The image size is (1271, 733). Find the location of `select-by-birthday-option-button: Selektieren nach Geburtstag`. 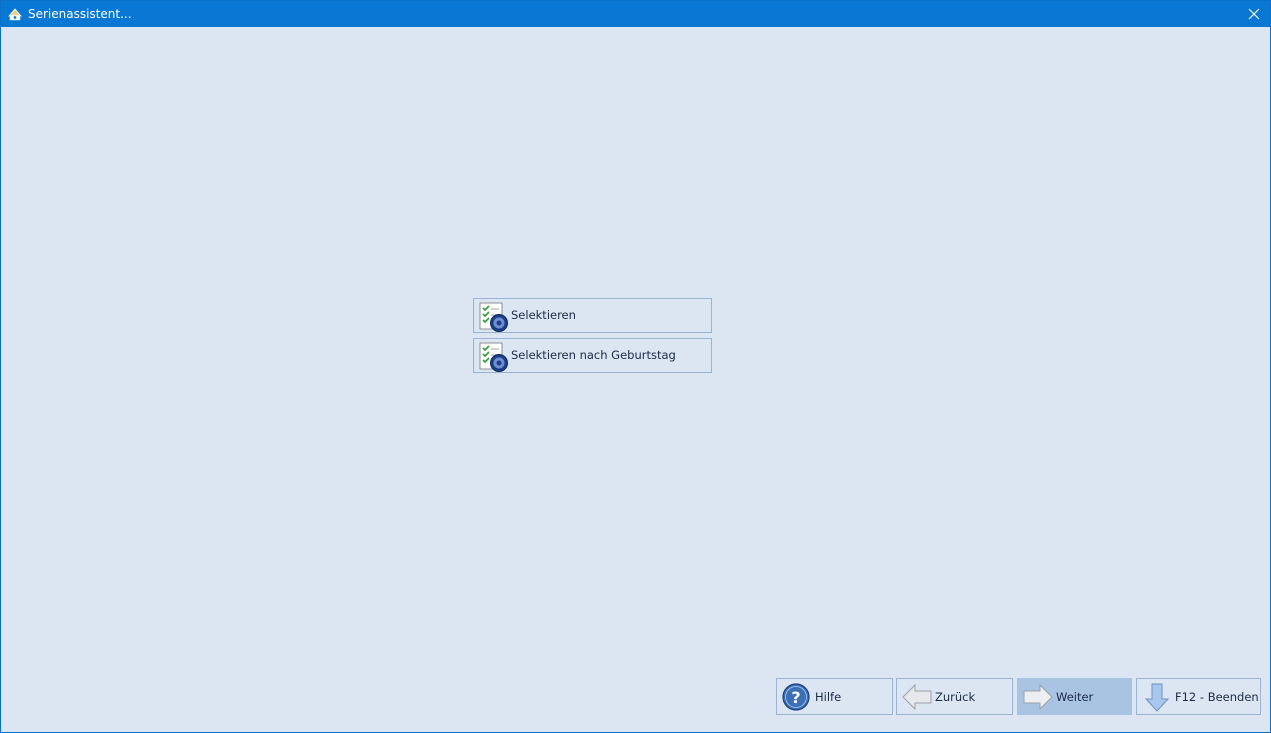

select-by-birthday-option-button: Selektieren nach Geburtstag is located at coordinates (592, 355).